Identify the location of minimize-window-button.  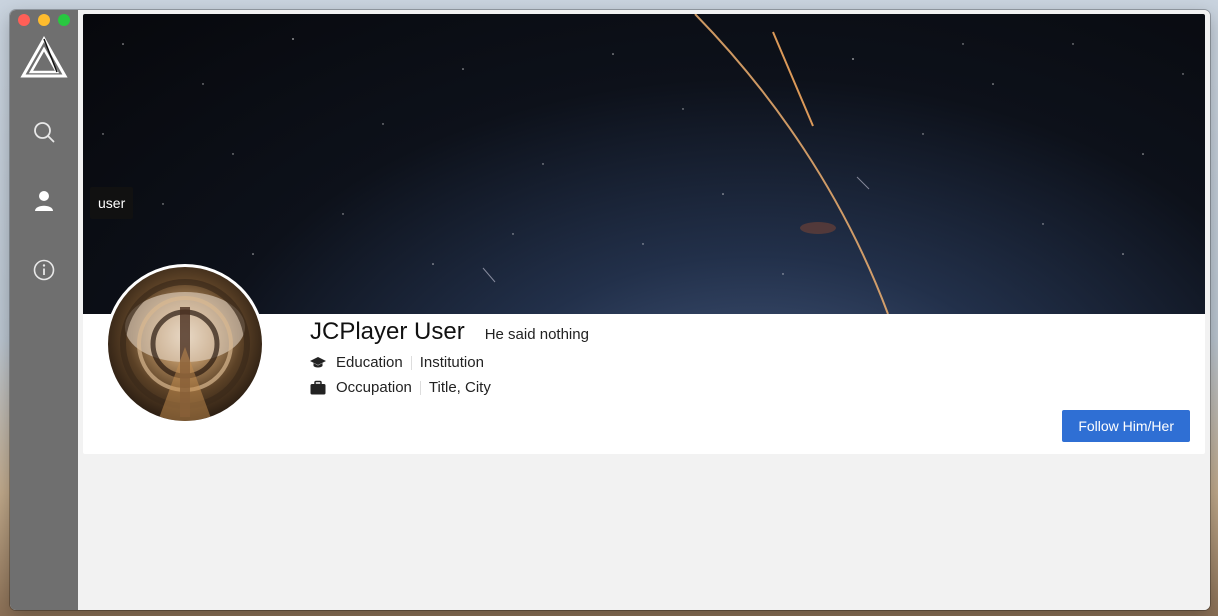
(44, 20).